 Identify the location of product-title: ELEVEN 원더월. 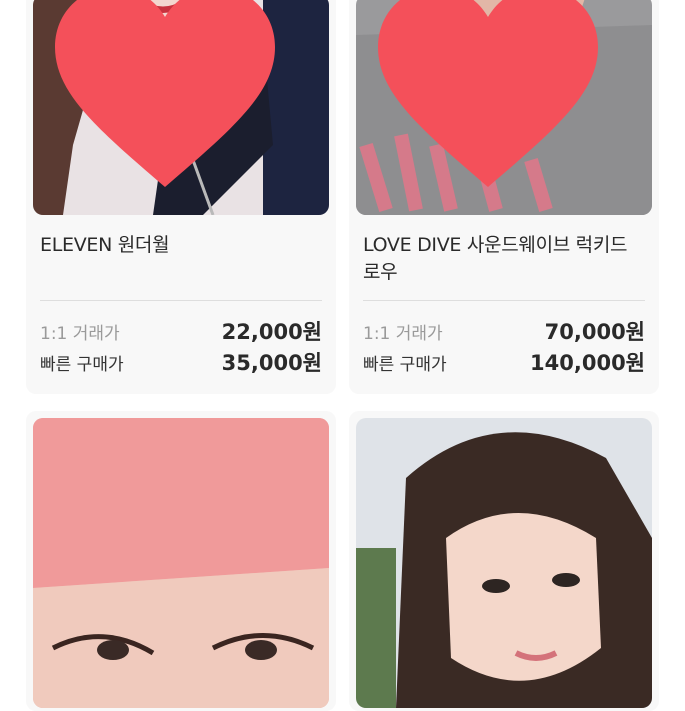
(180, 245).